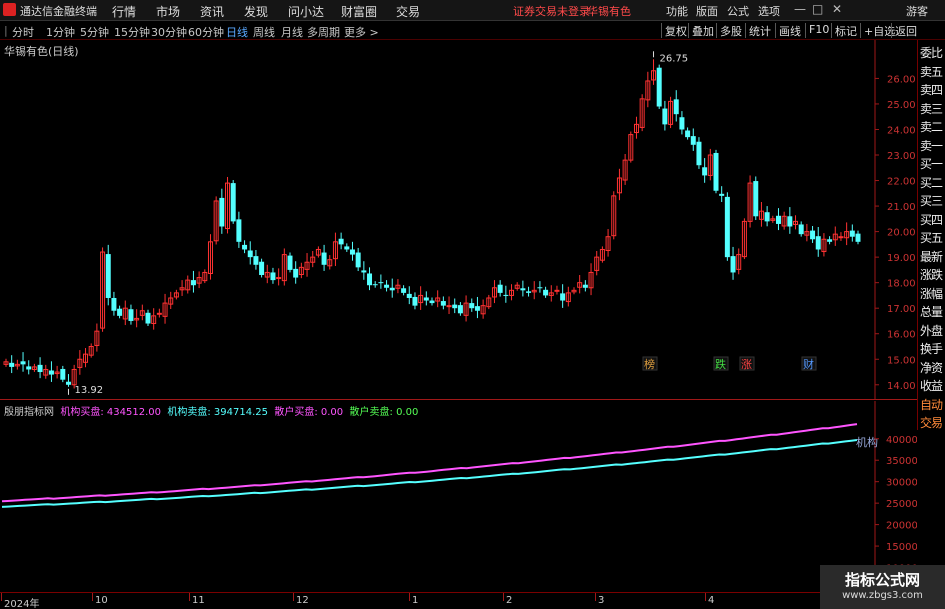  I want to click on stats-button: 统计, so click(758, 30).